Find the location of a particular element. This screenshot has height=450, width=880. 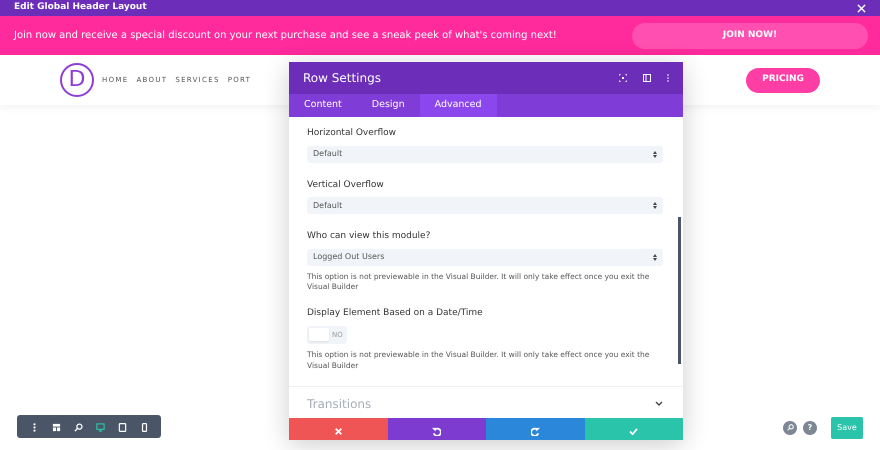

phone-icon is located at coordinates (144, 427).